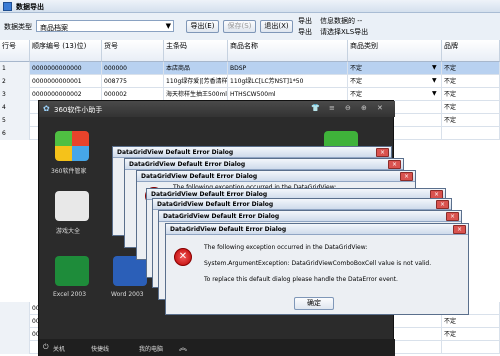 The width and height of the screenshot is (500, 356). What do you see at coordinates (151, 348) in the screenshot?
I see `my-computer-label: 我的电脑` at bounding box center [151, 348].